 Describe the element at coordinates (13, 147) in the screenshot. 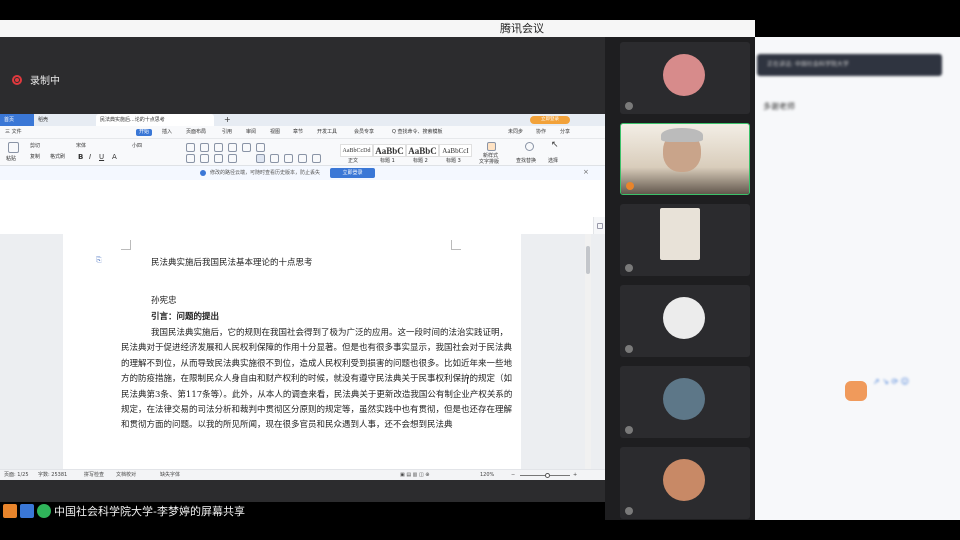

I see `paste-icon` at that location.